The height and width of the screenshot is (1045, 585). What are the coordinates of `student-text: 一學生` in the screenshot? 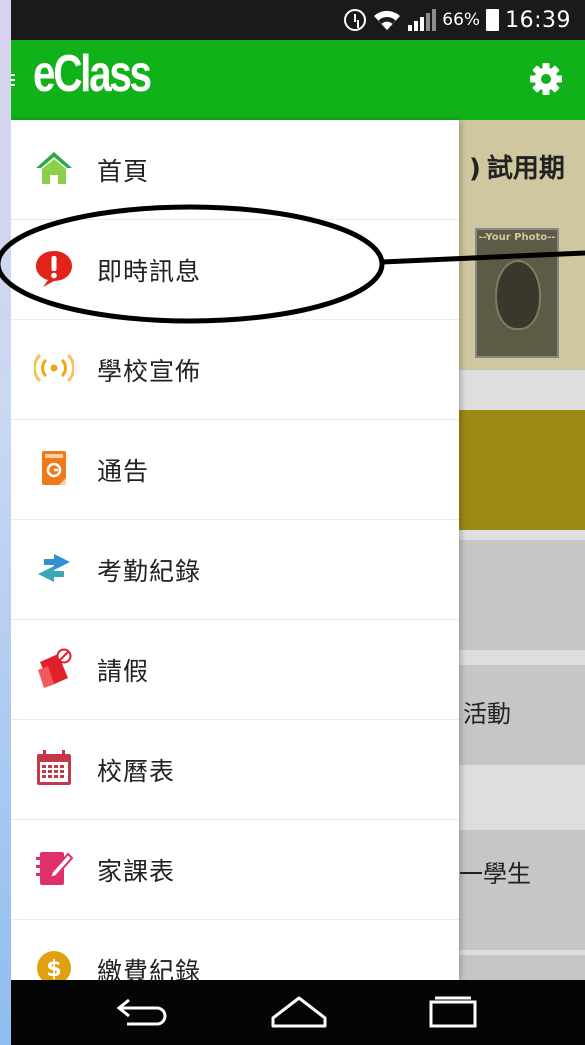 It's located at (495, 874).